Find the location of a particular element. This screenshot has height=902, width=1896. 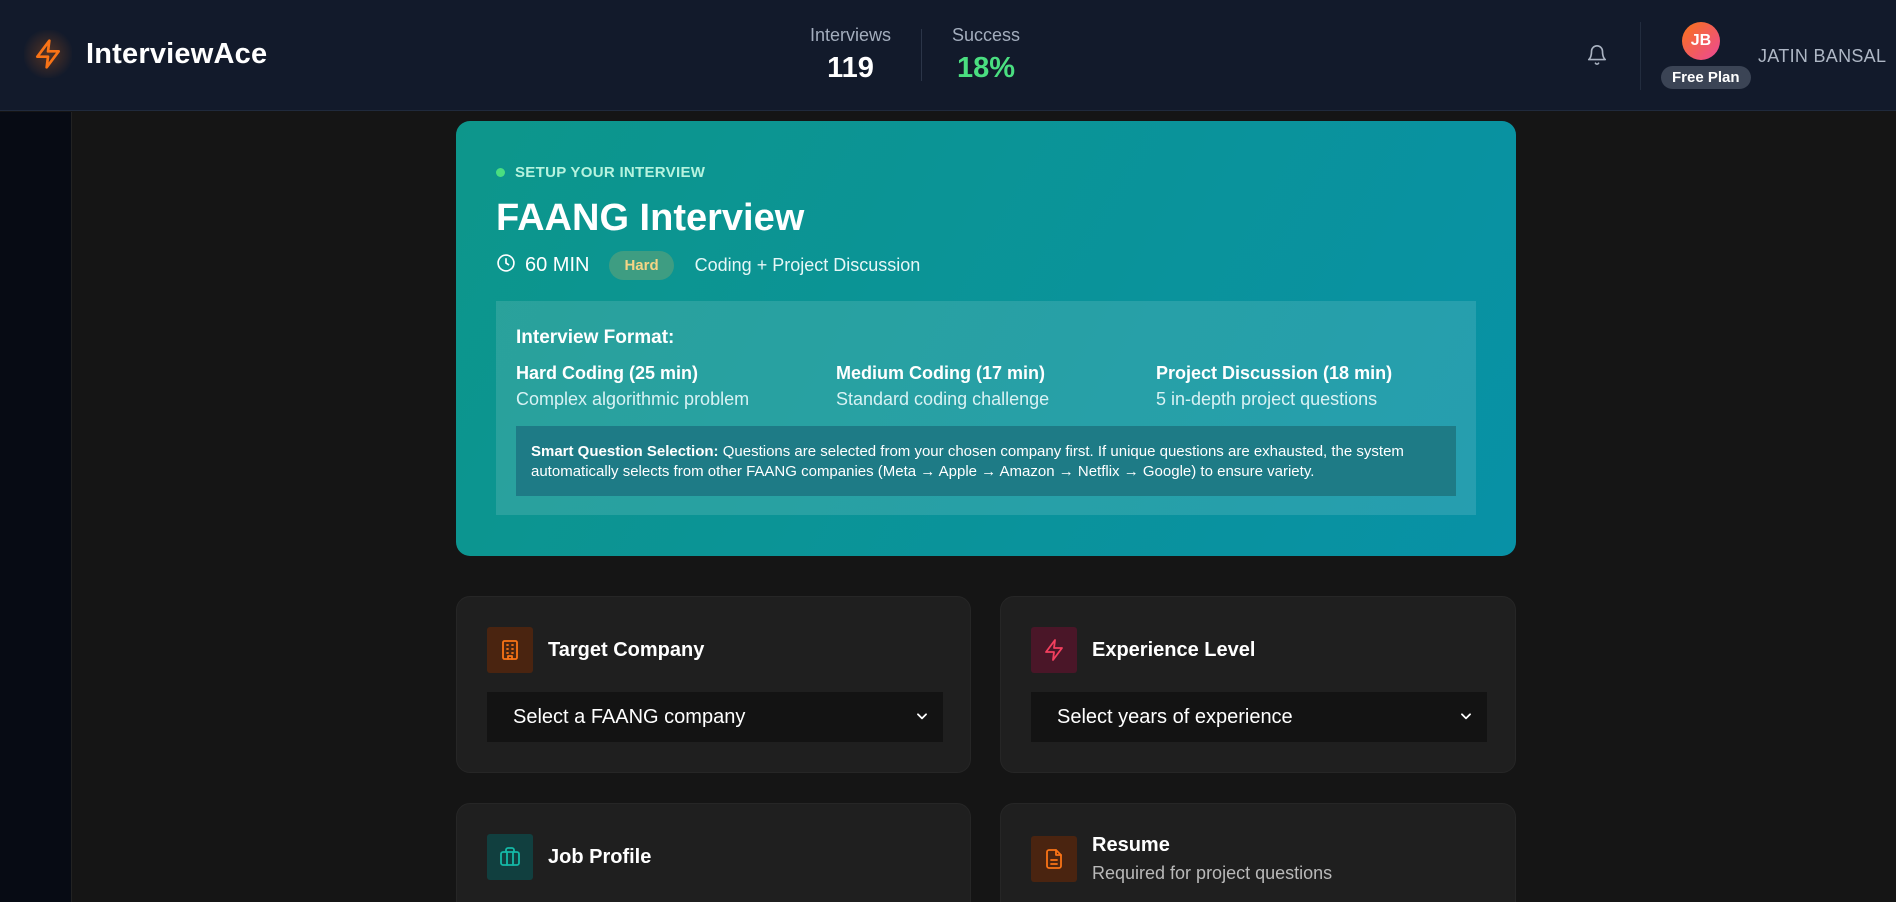

interview-subtitle: Coding + Project Discussion is located at coordinates (807, 265).